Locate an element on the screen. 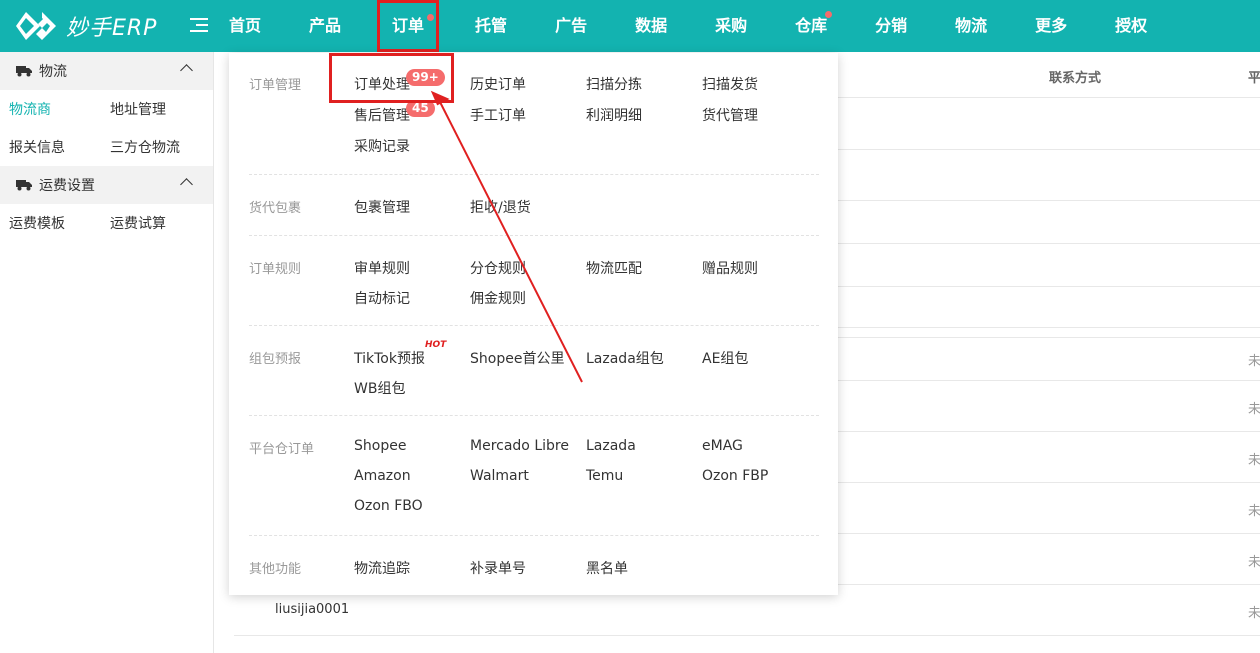 This screenshot has width=1260, height=653. nav-item-9: 物流 is located at coordinates (971, 26).